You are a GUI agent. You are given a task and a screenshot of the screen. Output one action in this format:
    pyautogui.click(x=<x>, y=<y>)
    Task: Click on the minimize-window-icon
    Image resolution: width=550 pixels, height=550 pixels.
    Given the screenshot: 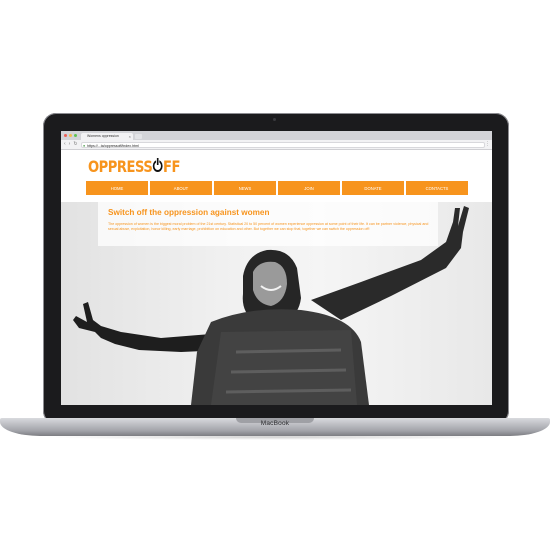 What is the action you would take?
    pyautogui.click(x=70, y=135)
    